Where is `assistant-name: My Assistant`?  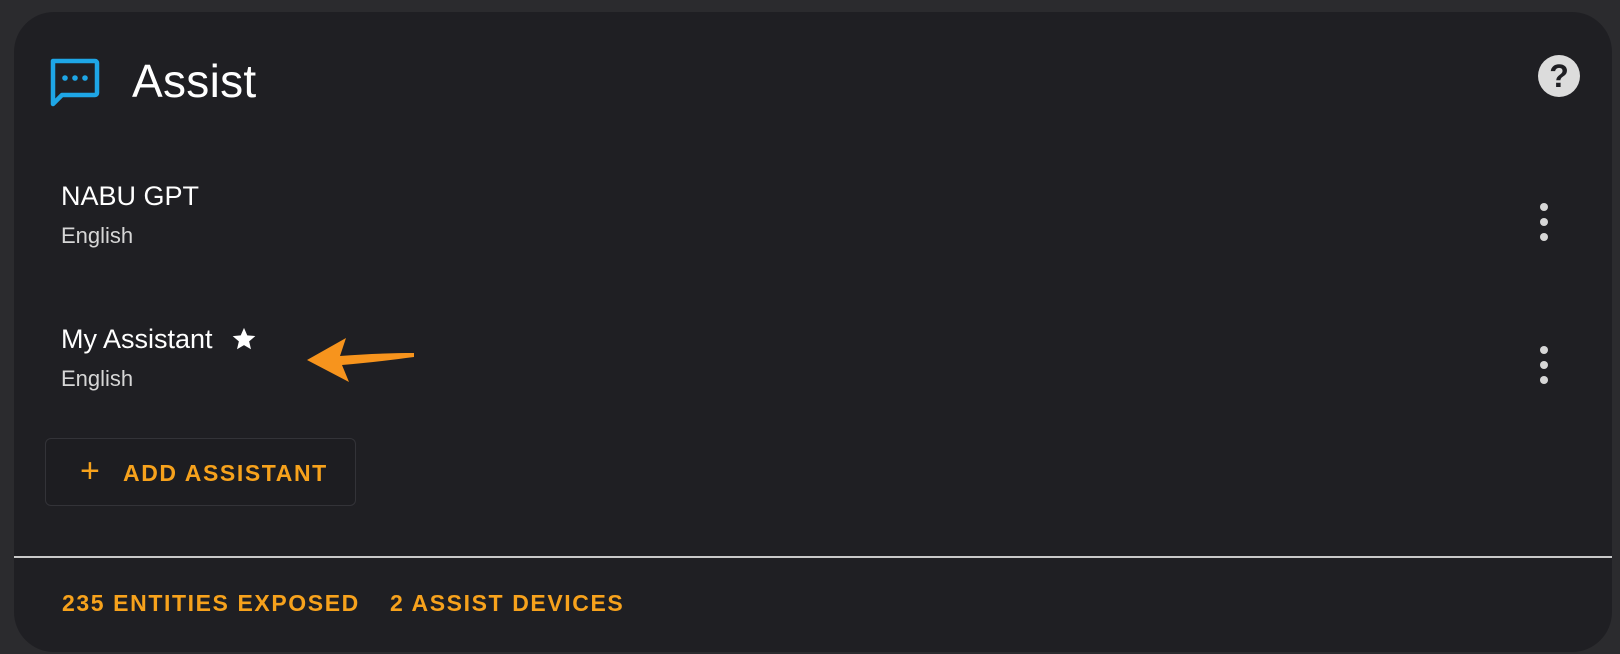
assistant-name: My Assistant is located at coordinates (159, 339).